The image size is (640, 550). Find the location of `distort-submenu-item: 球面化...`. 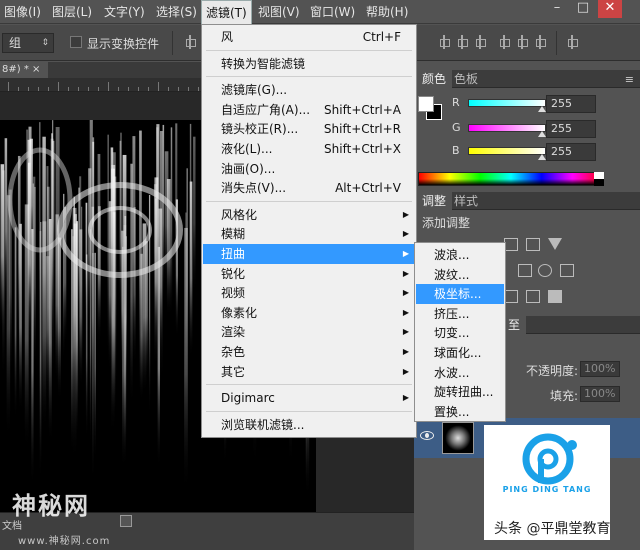

distort-submenu-item: 球面化... is located at coordinates (460, 353).